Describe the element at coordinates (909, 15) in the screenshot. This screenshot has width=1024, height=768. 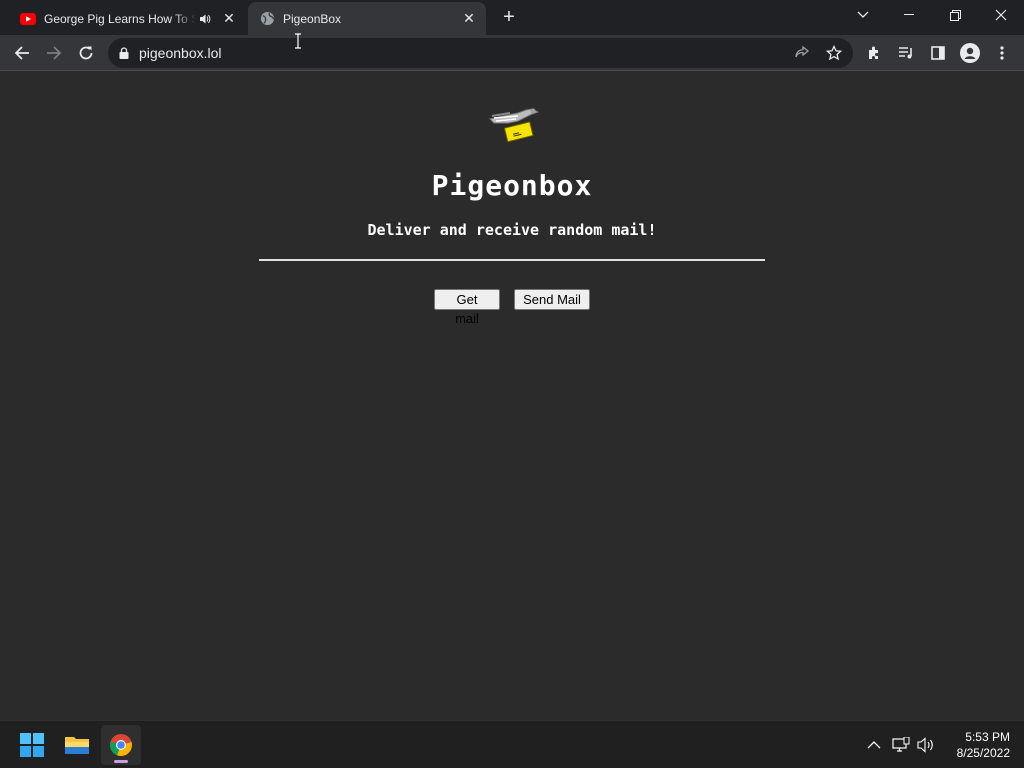
I see `minimize-button` at that location.